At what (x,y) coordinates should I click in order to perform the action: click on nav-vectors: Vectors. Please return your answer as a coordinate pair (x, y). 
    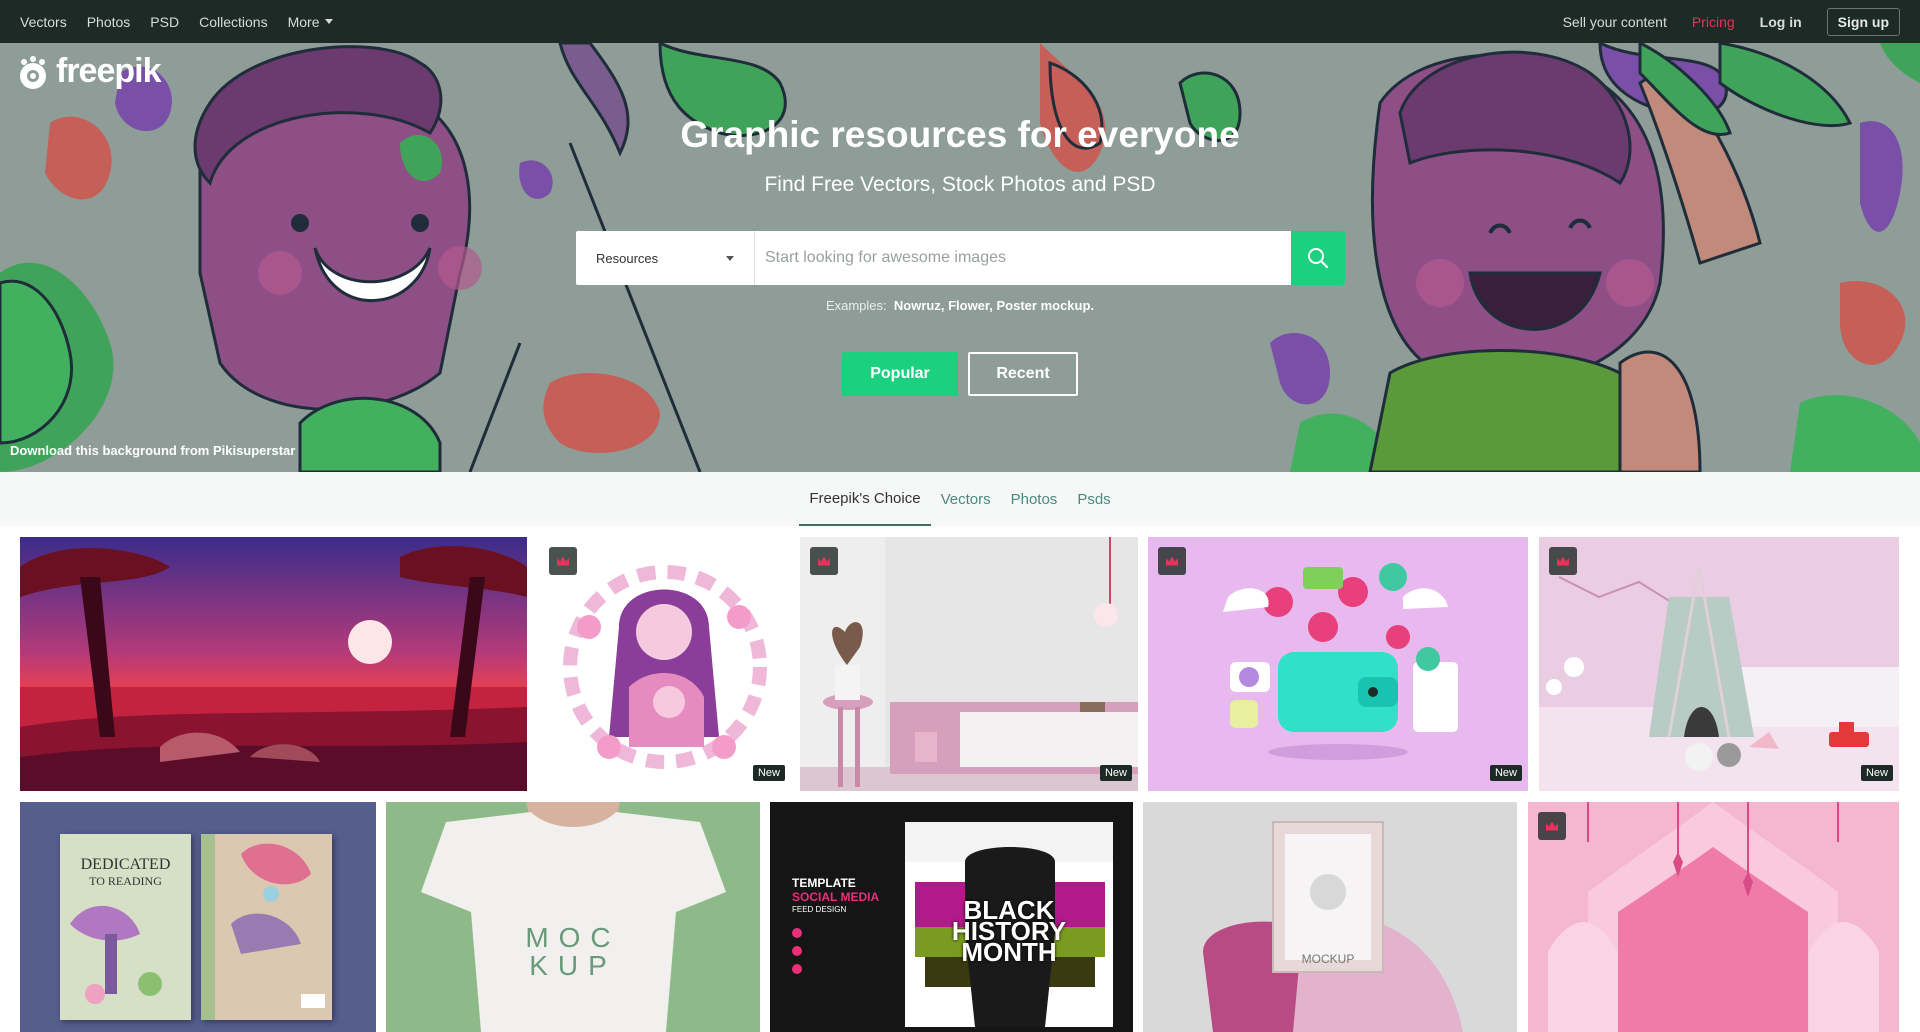
    Looking at the image, I should click on (43, 22).